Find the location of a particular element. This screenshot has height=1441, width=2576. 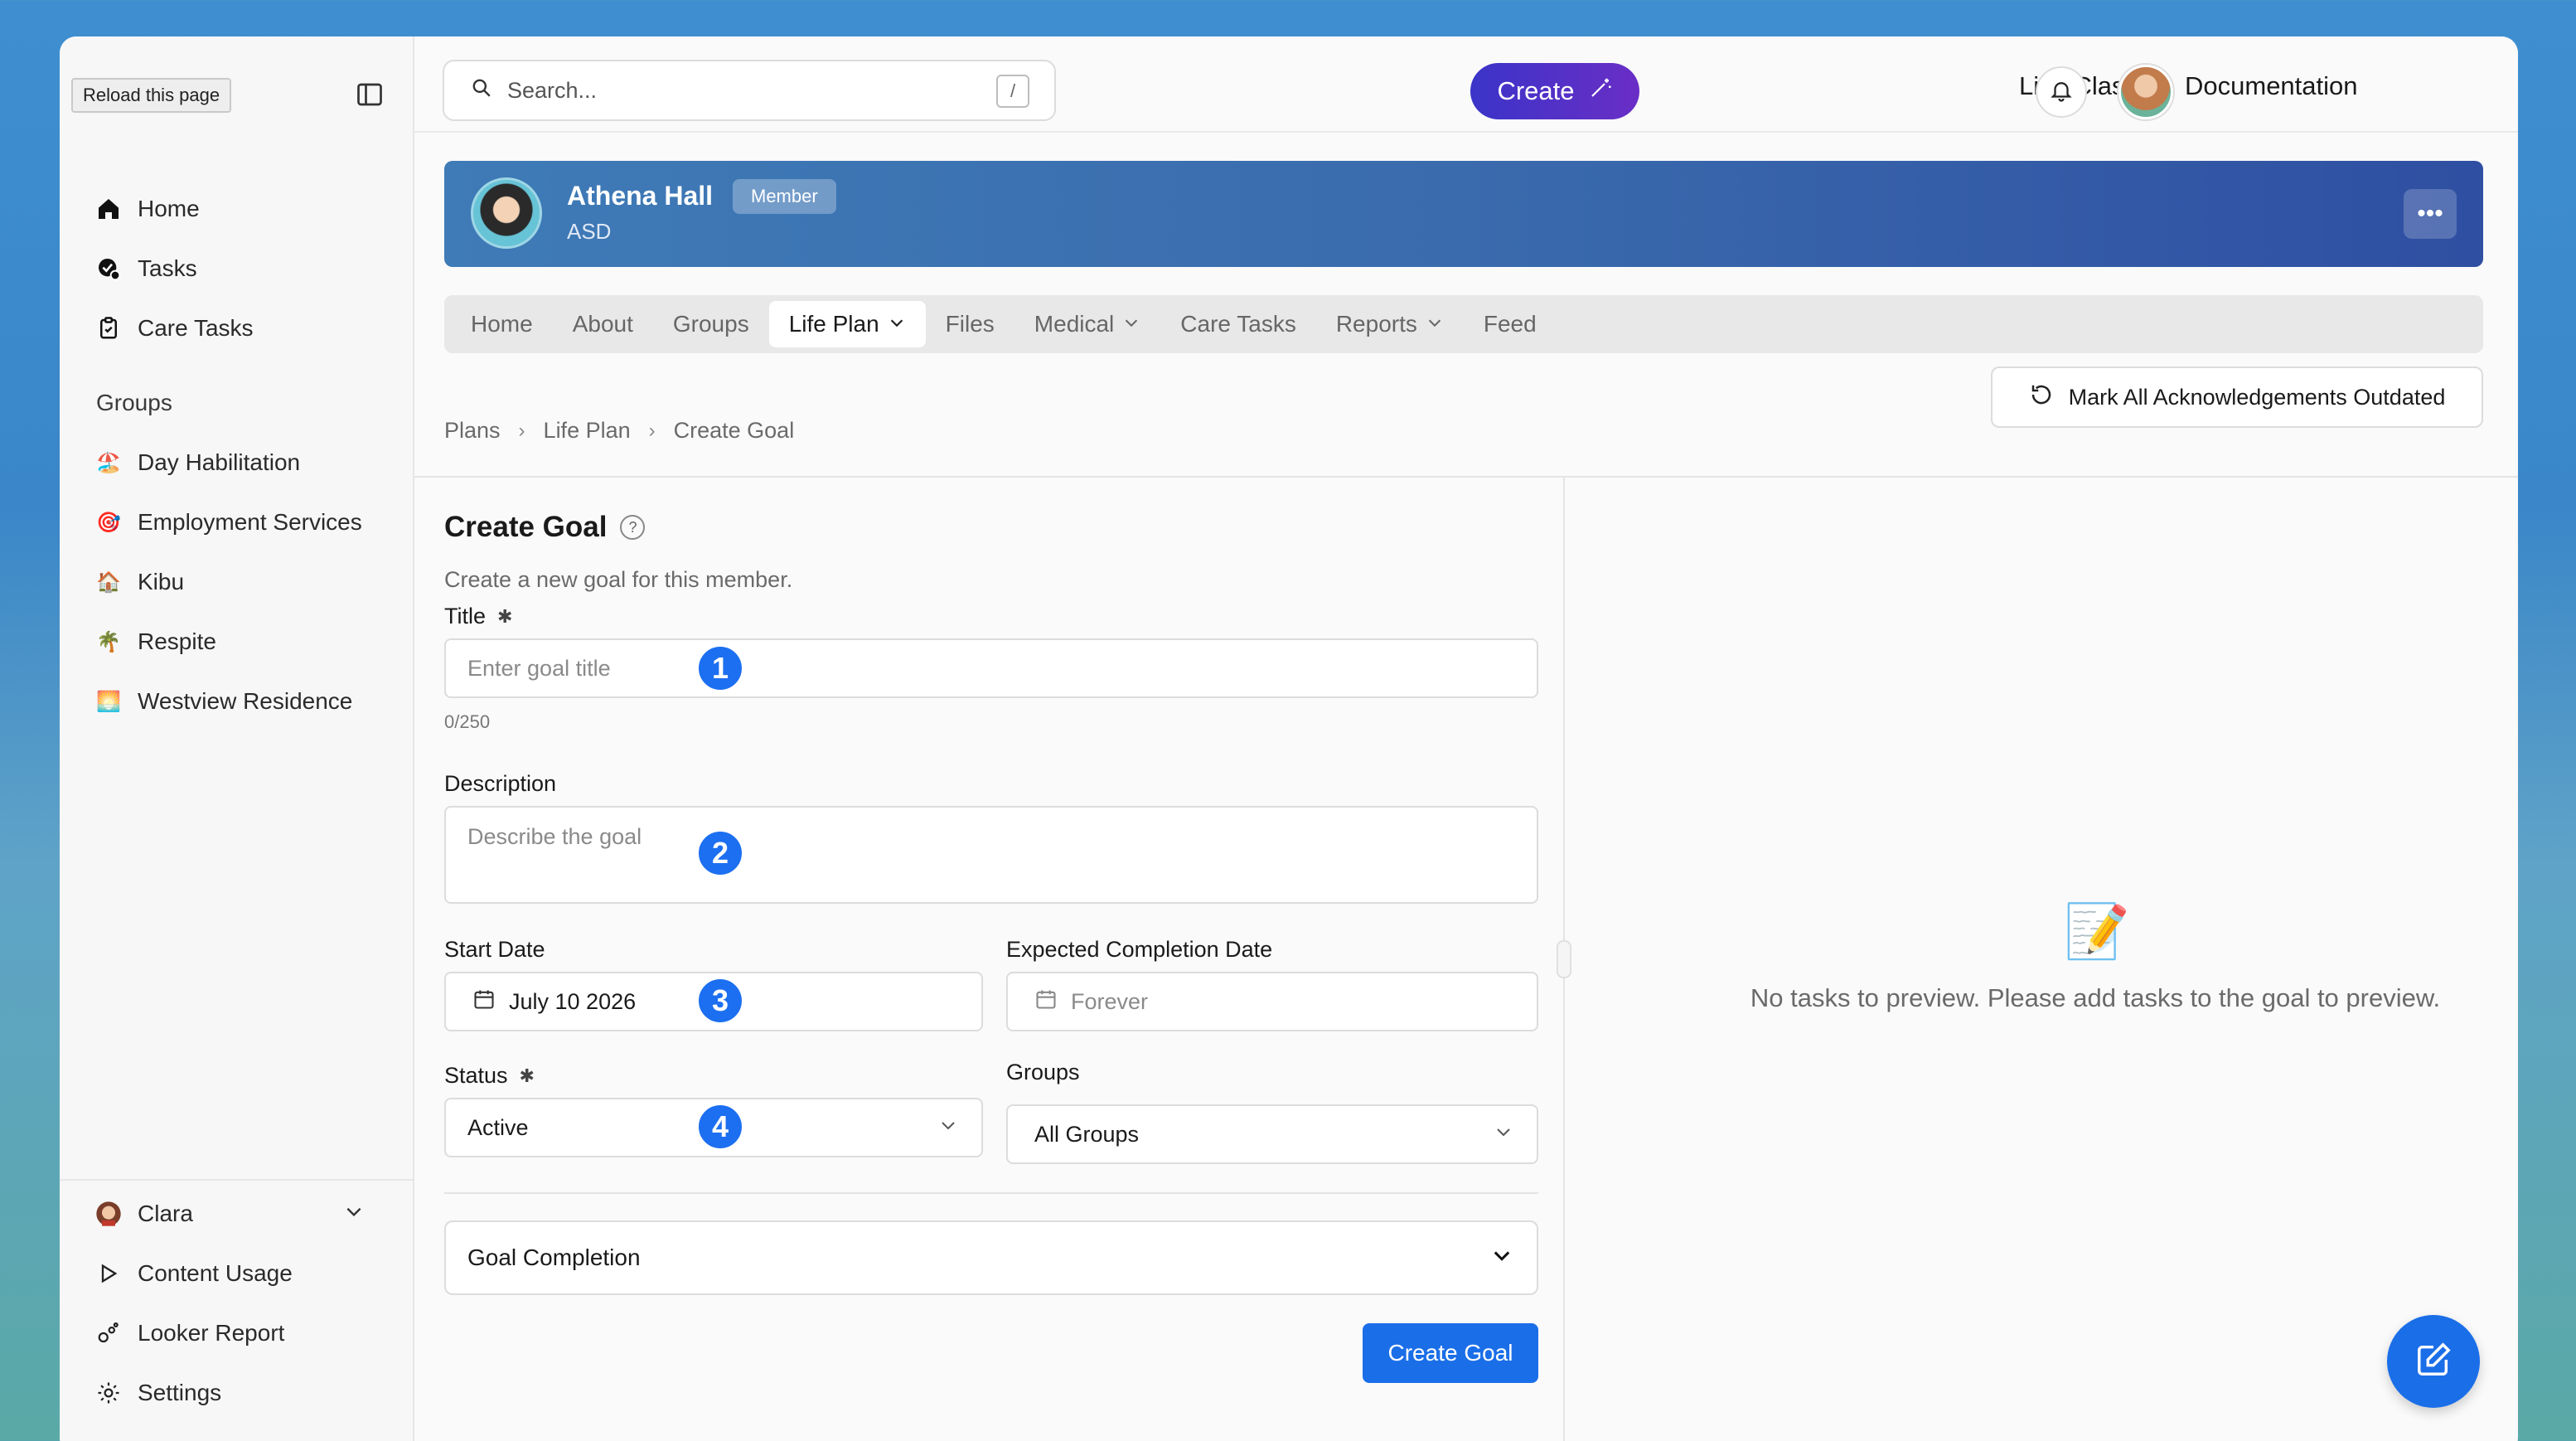

tab-home: Home is located at coordinates (502, 324).